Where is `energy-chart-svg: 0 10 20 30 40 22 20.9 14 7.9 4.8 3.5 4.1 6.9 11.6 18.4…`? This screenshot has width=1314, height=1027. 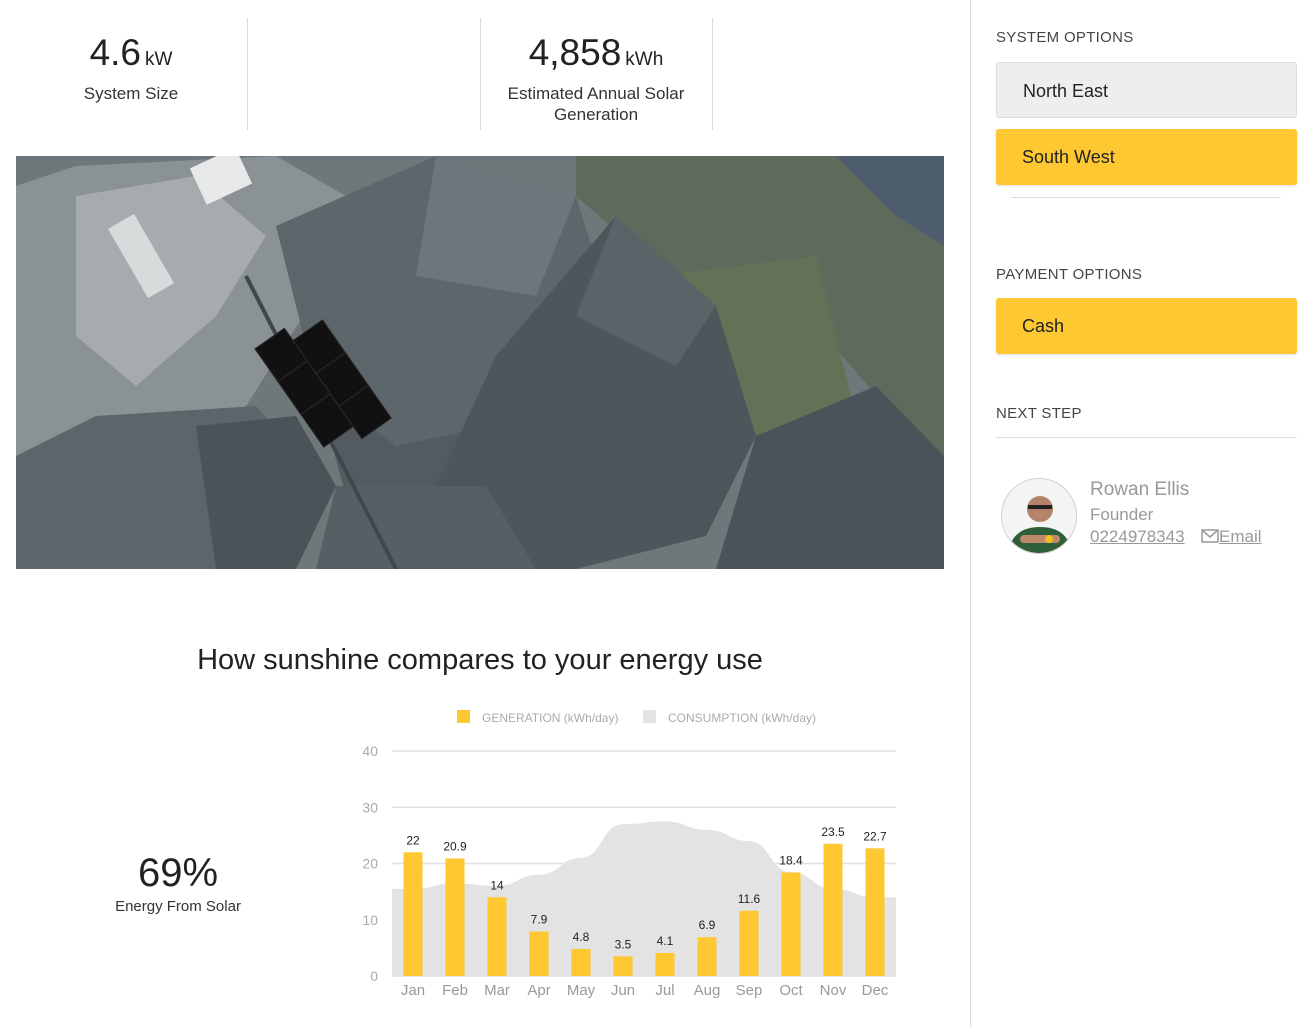
energy-chart-svg: 0 10 20 30 40 22 20.9 14 7.9 4.8 3.5 4.1 6.9 11.6 18.4… is located at coordinates (629, 854).